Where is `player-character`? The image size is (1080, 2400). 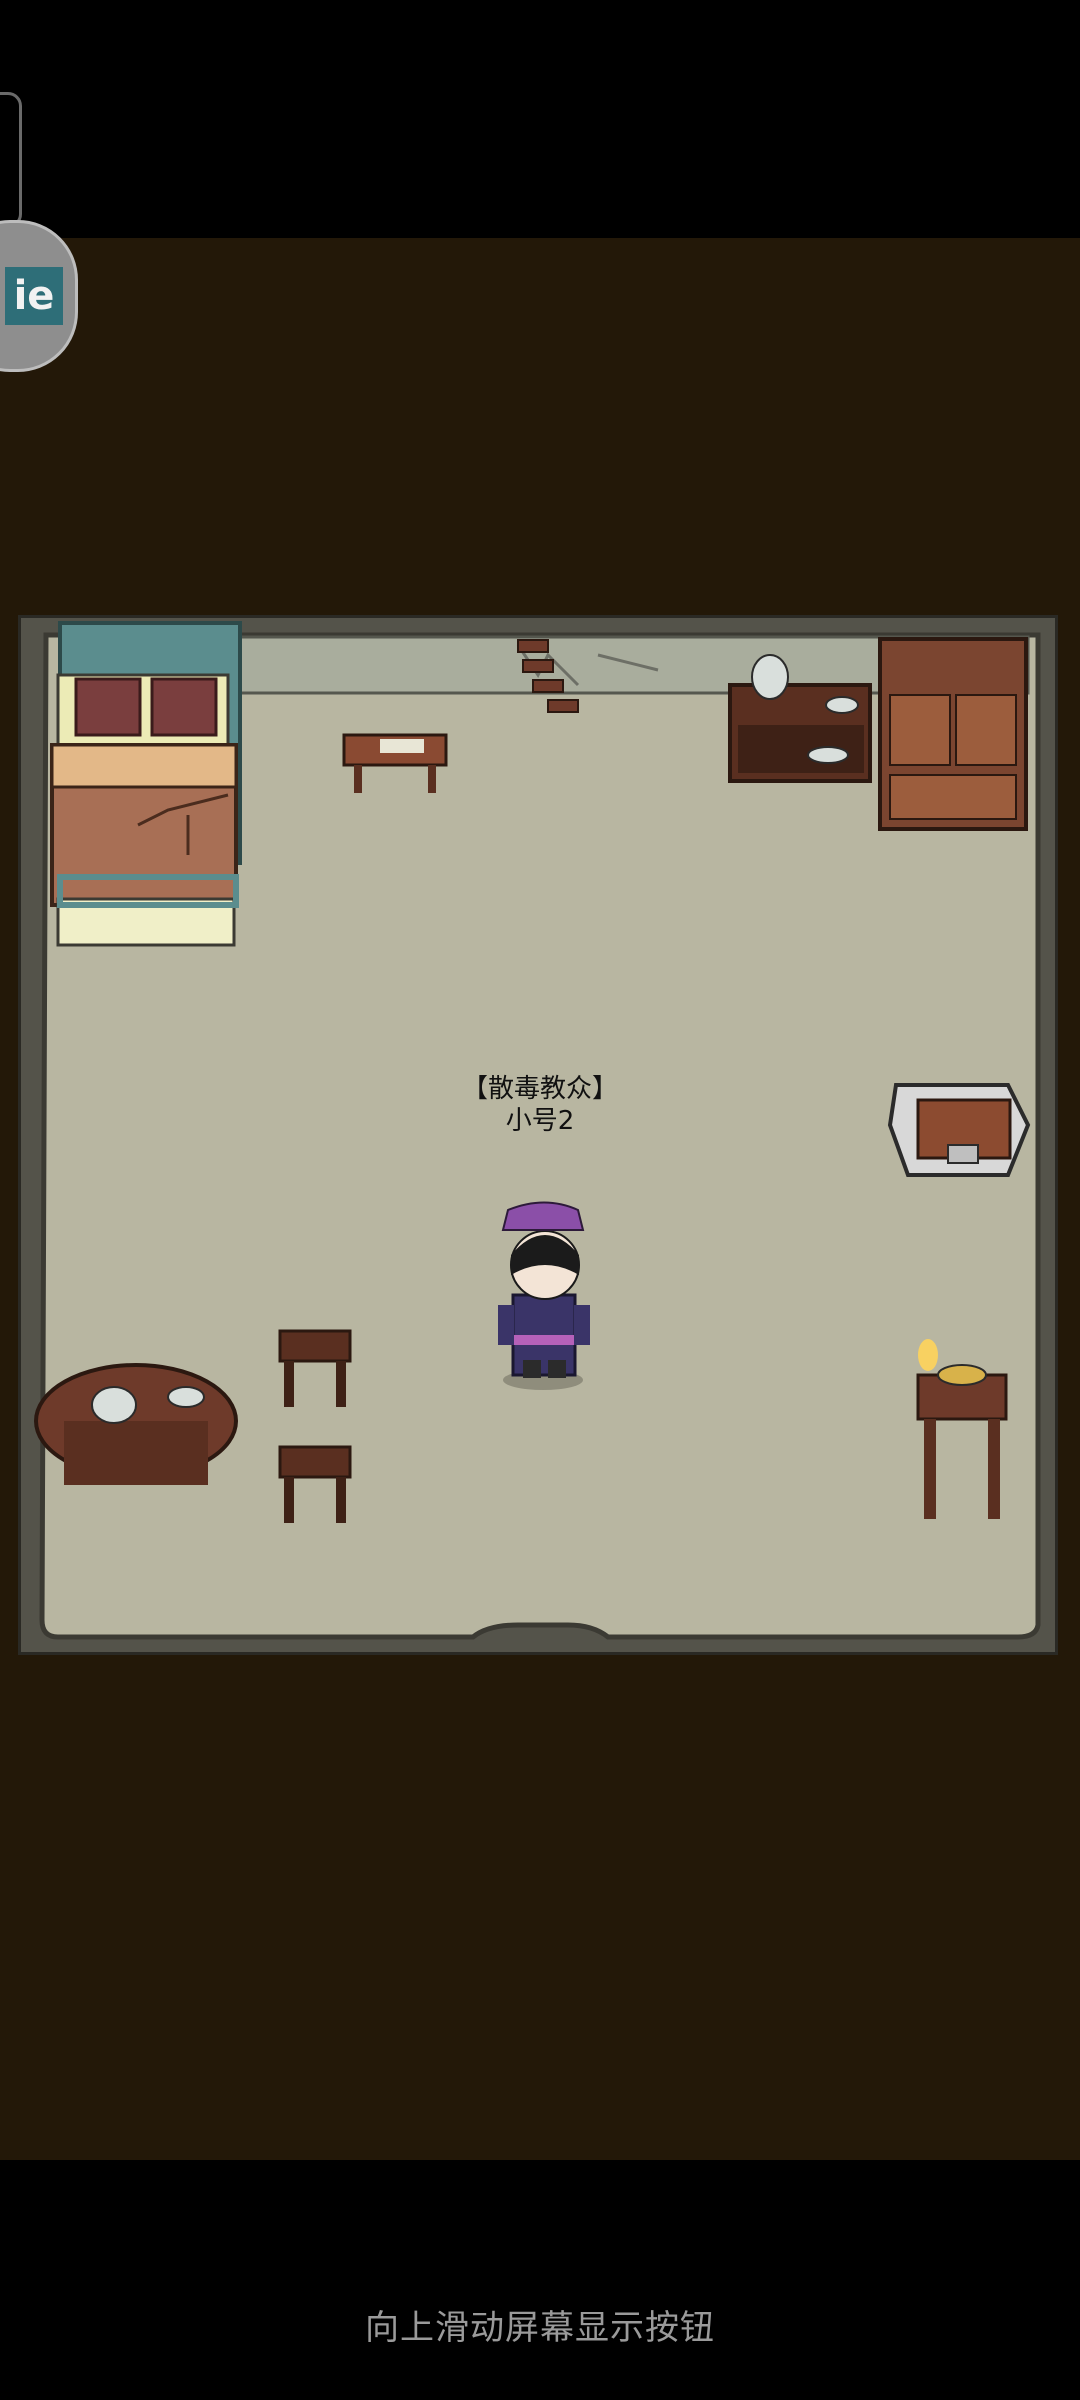 player-character is located at coordinates (544, 1296).